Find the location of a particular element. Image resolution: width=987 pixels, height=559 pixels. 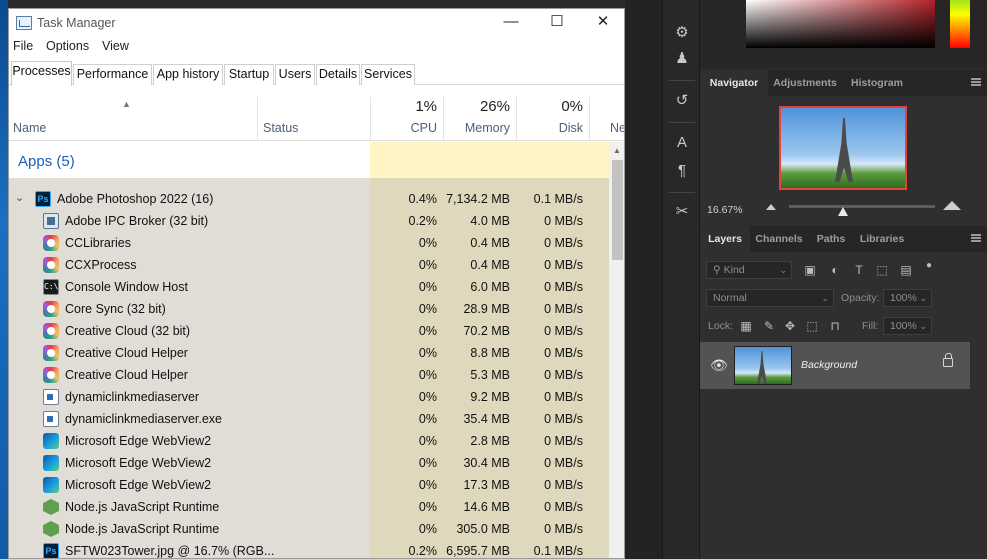

vertical-scrollbar: ▲ is located at coordinates (616, 350).